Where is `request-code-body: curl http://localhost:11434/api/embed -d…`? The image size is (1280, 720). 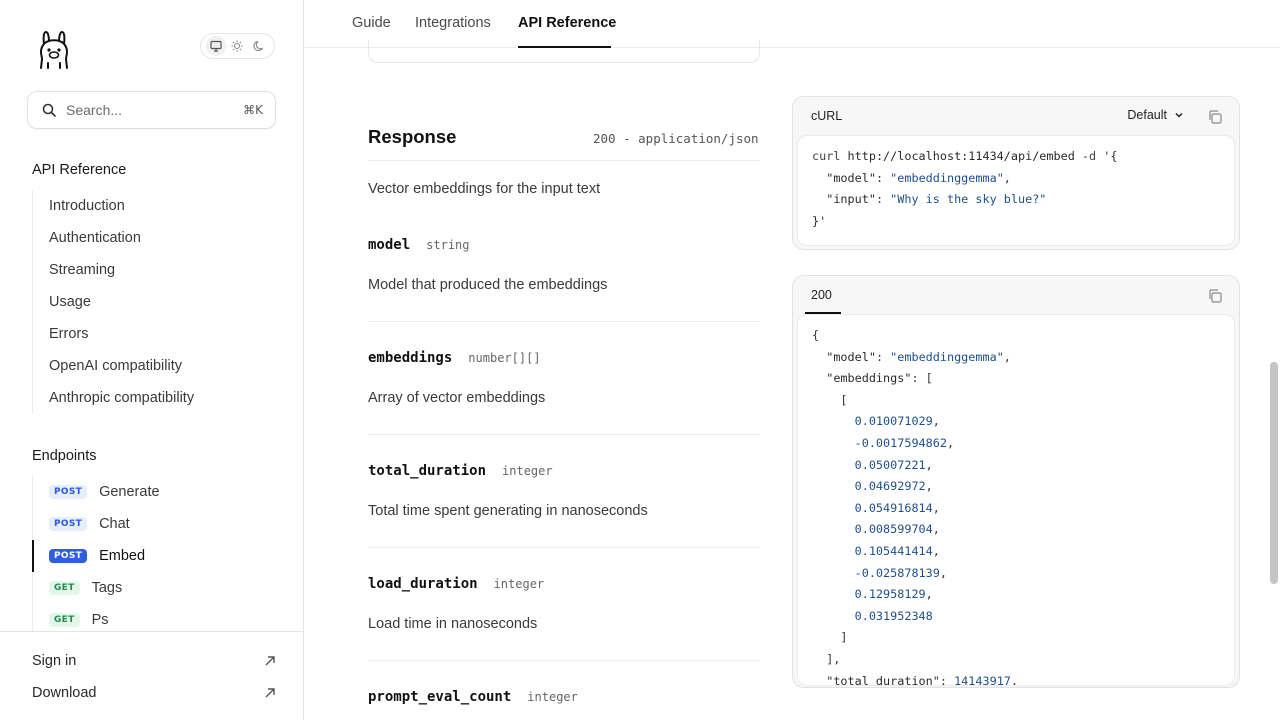
request-code-body: curl http://localhost:11434/api/embed -d… is located at coordinates (1016, 190).